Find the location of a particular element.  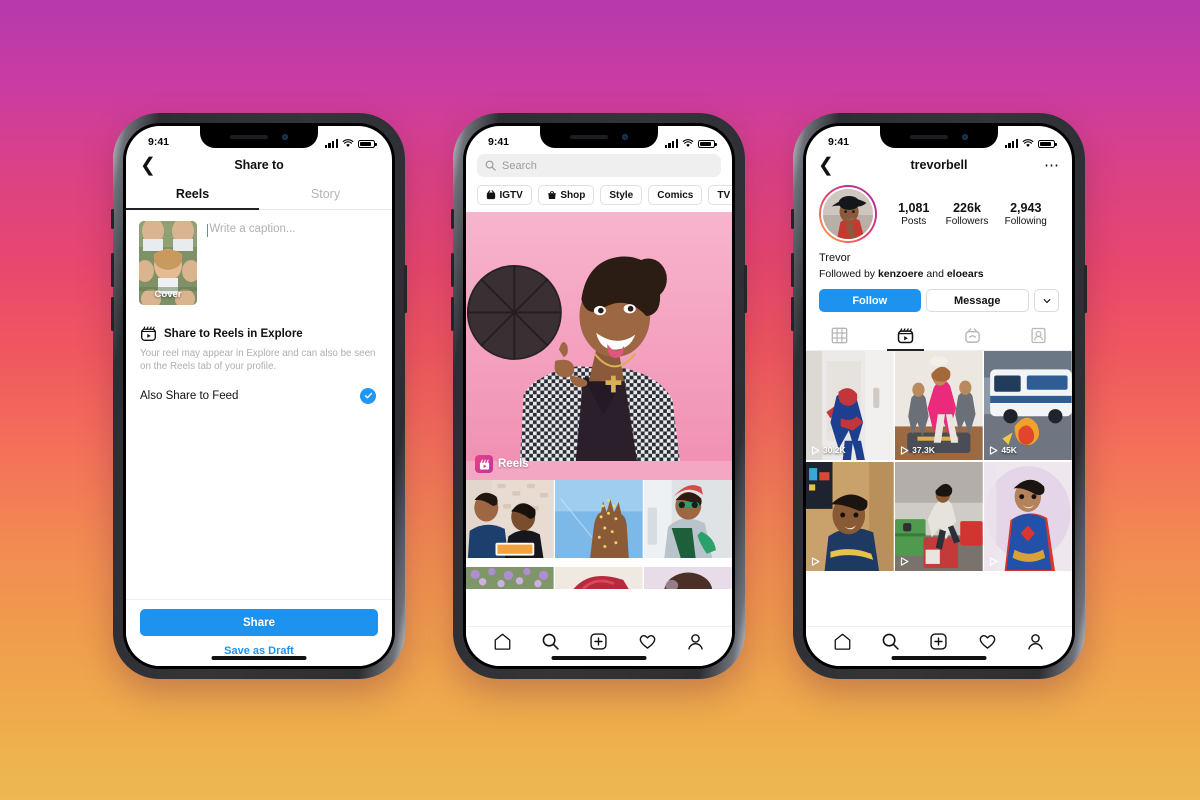

reel-image is located at coordinates (850, 405).